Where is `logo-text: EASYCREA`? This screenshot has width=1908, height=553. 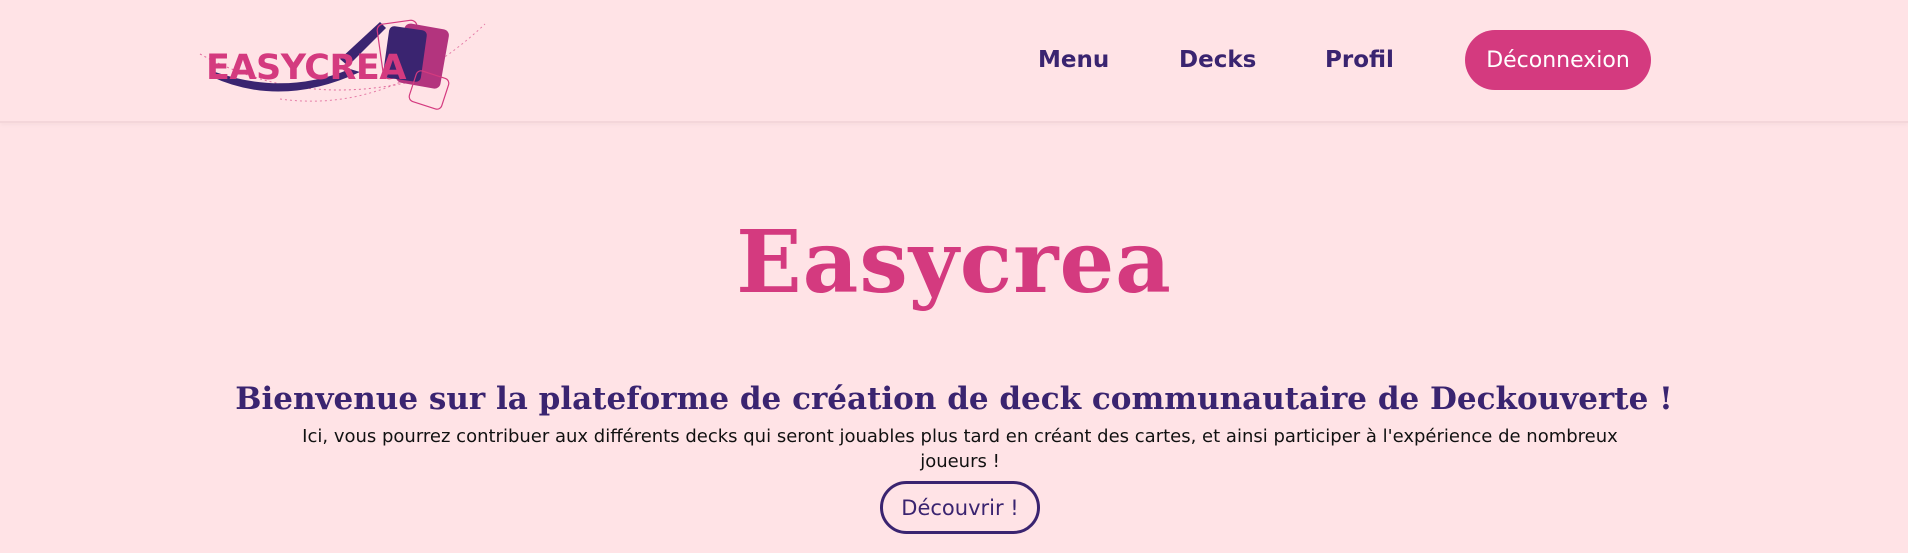 logo-text: EASYCREA is located at coordinates (306, 68).